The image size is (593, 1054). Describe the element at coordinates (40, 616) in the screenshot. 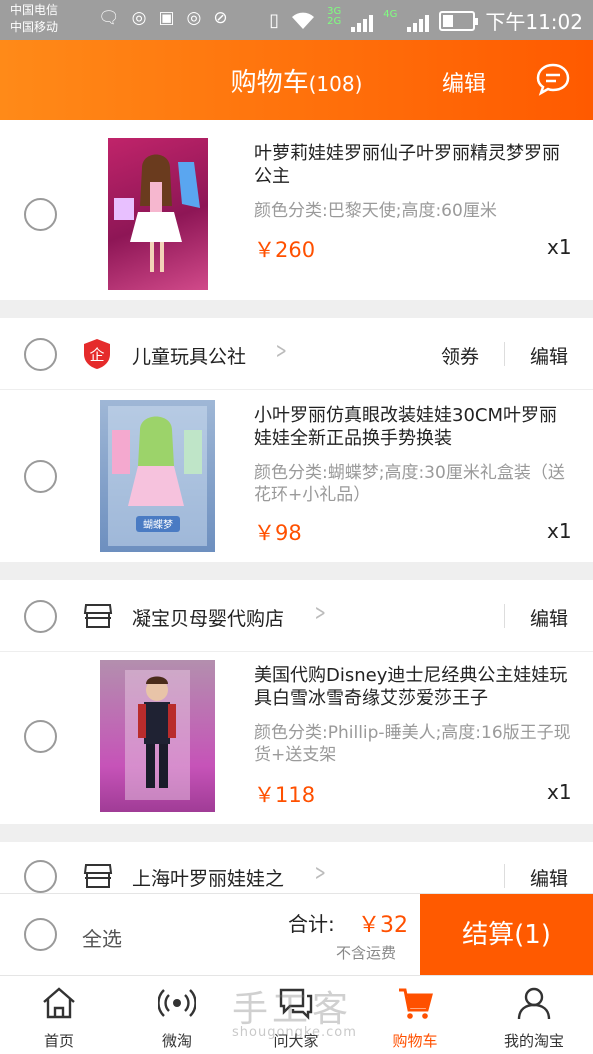

I see `shop-2-checkbox` at that location.